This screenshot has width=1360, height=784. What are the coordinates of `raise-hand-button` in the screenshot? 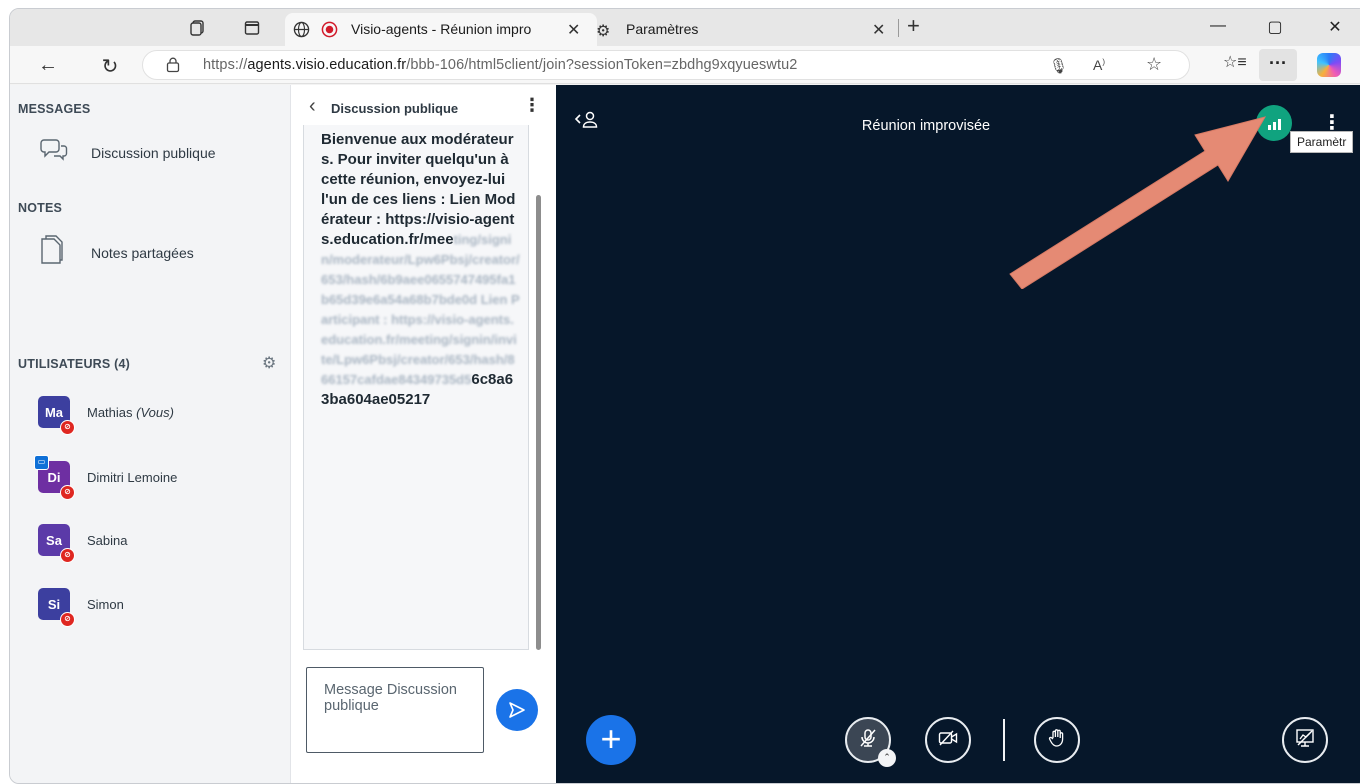 It's located at (1057, 740).